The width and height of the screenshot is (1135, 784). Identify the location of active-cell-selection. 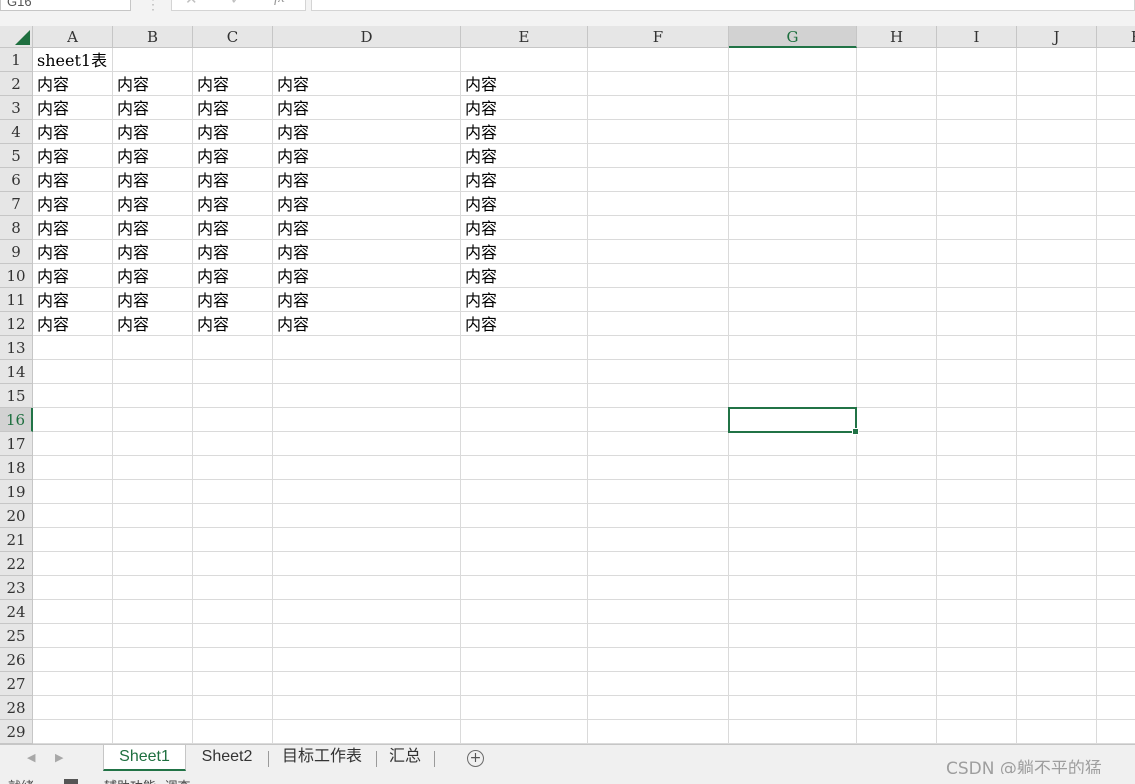
(793, 421).